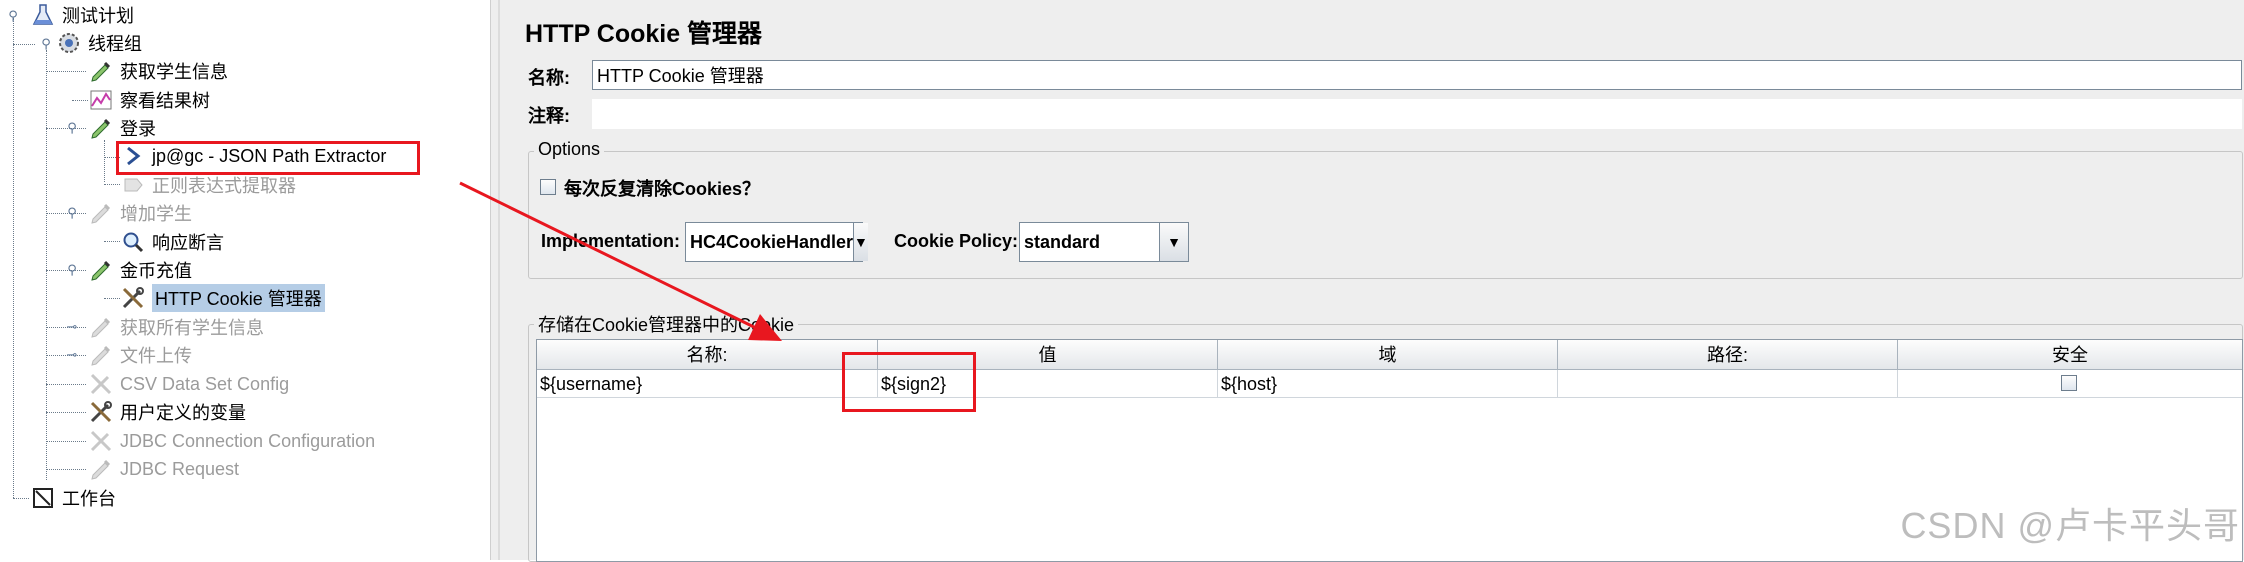  Describe the element at coordinates (2070, 525) in the screenshot. I see `watermark: CSDN @卢卡平头哥` at that location.